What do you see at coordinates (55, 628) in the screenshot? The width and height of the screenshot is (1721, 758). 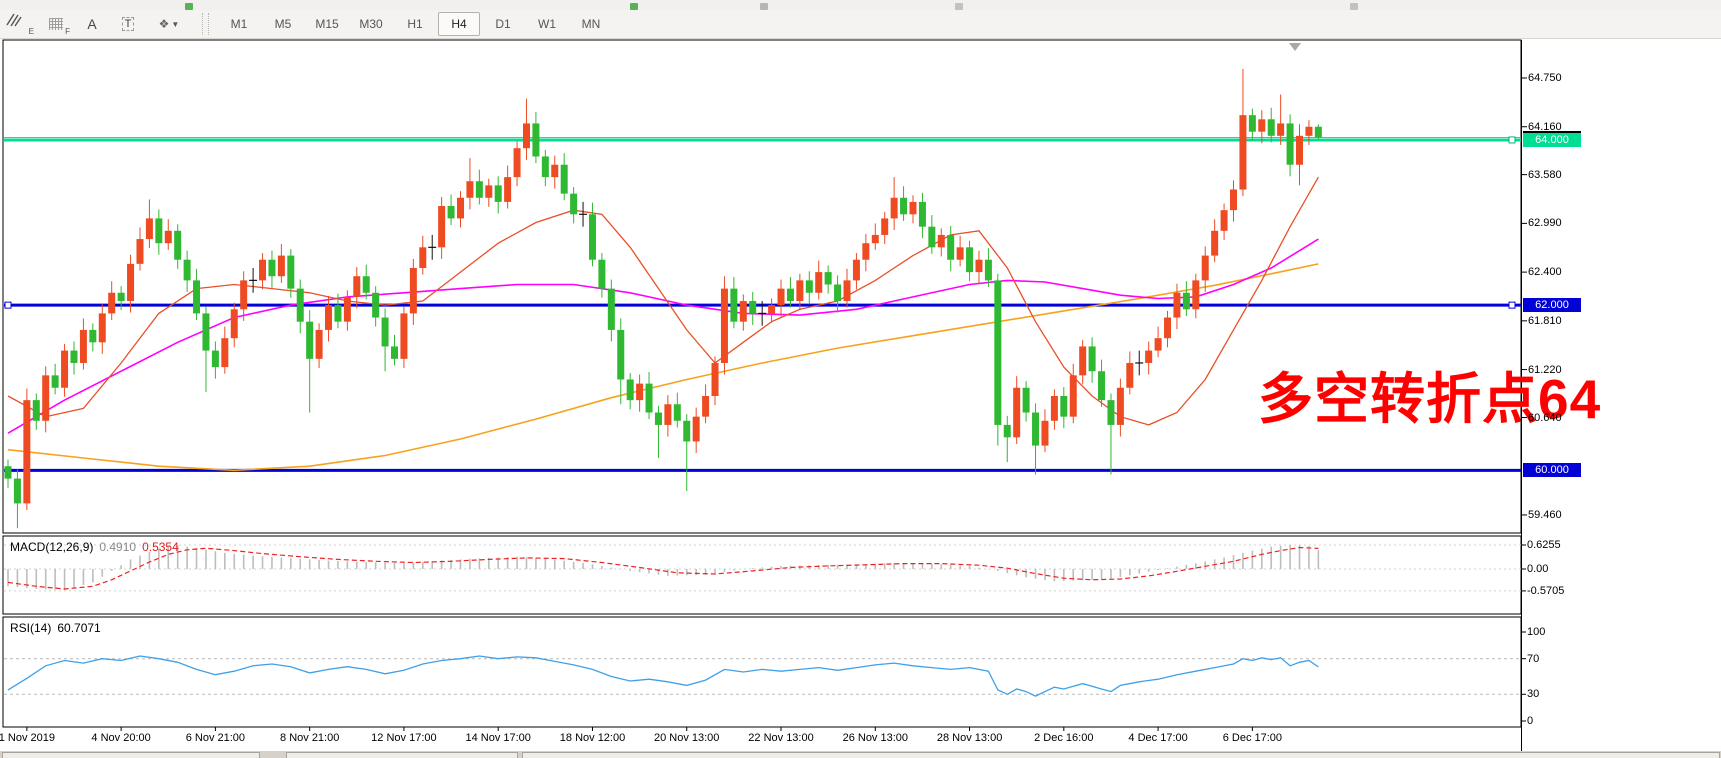 I see `rsi-indicator-header: RSI(14) 60.7071` at bounding box center [55, 628].